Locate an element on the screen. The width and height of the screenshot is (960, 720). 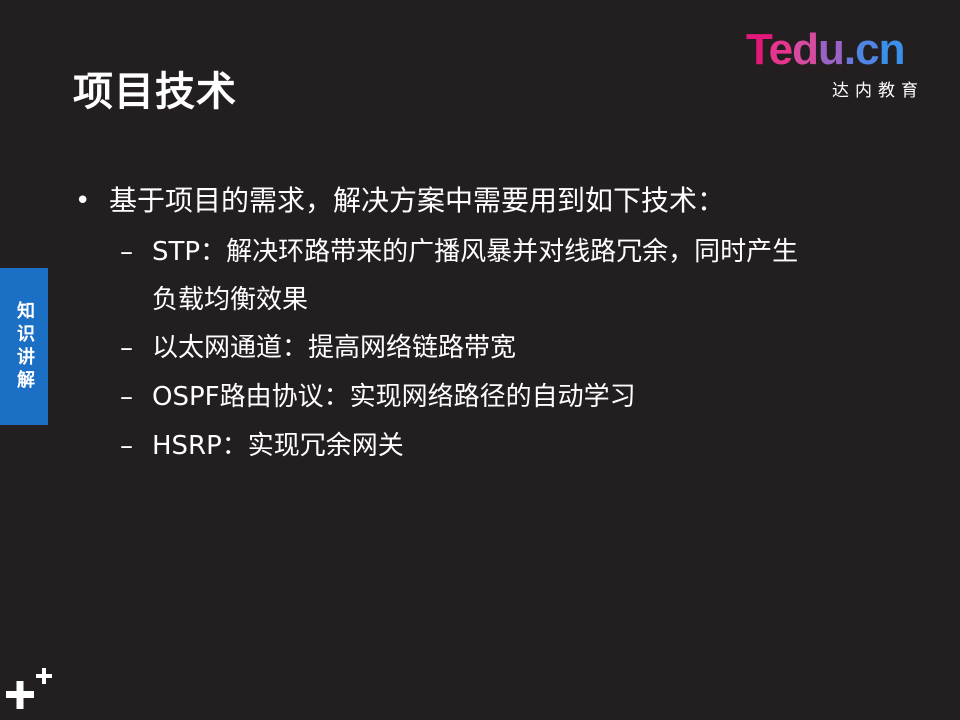
side-tab-knowledge: 知识讲解 is located at coordinates (24, 346).